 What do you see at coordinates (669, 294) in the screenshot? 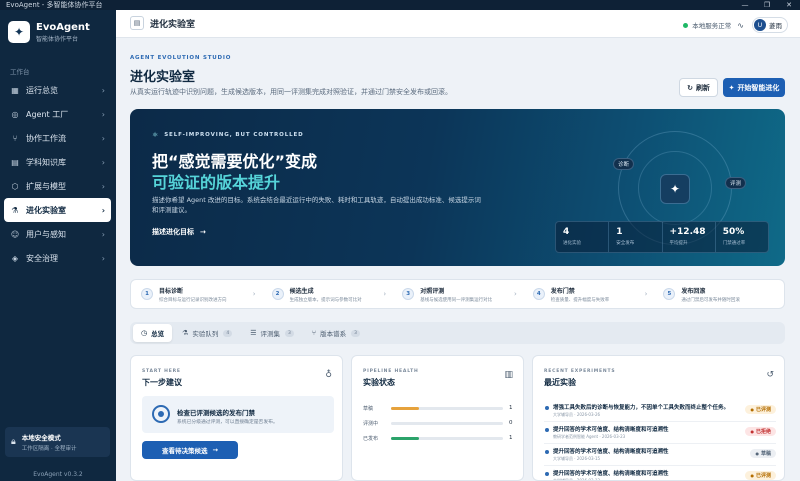
I see `step-number: 5` at bounding box center [669, 294].